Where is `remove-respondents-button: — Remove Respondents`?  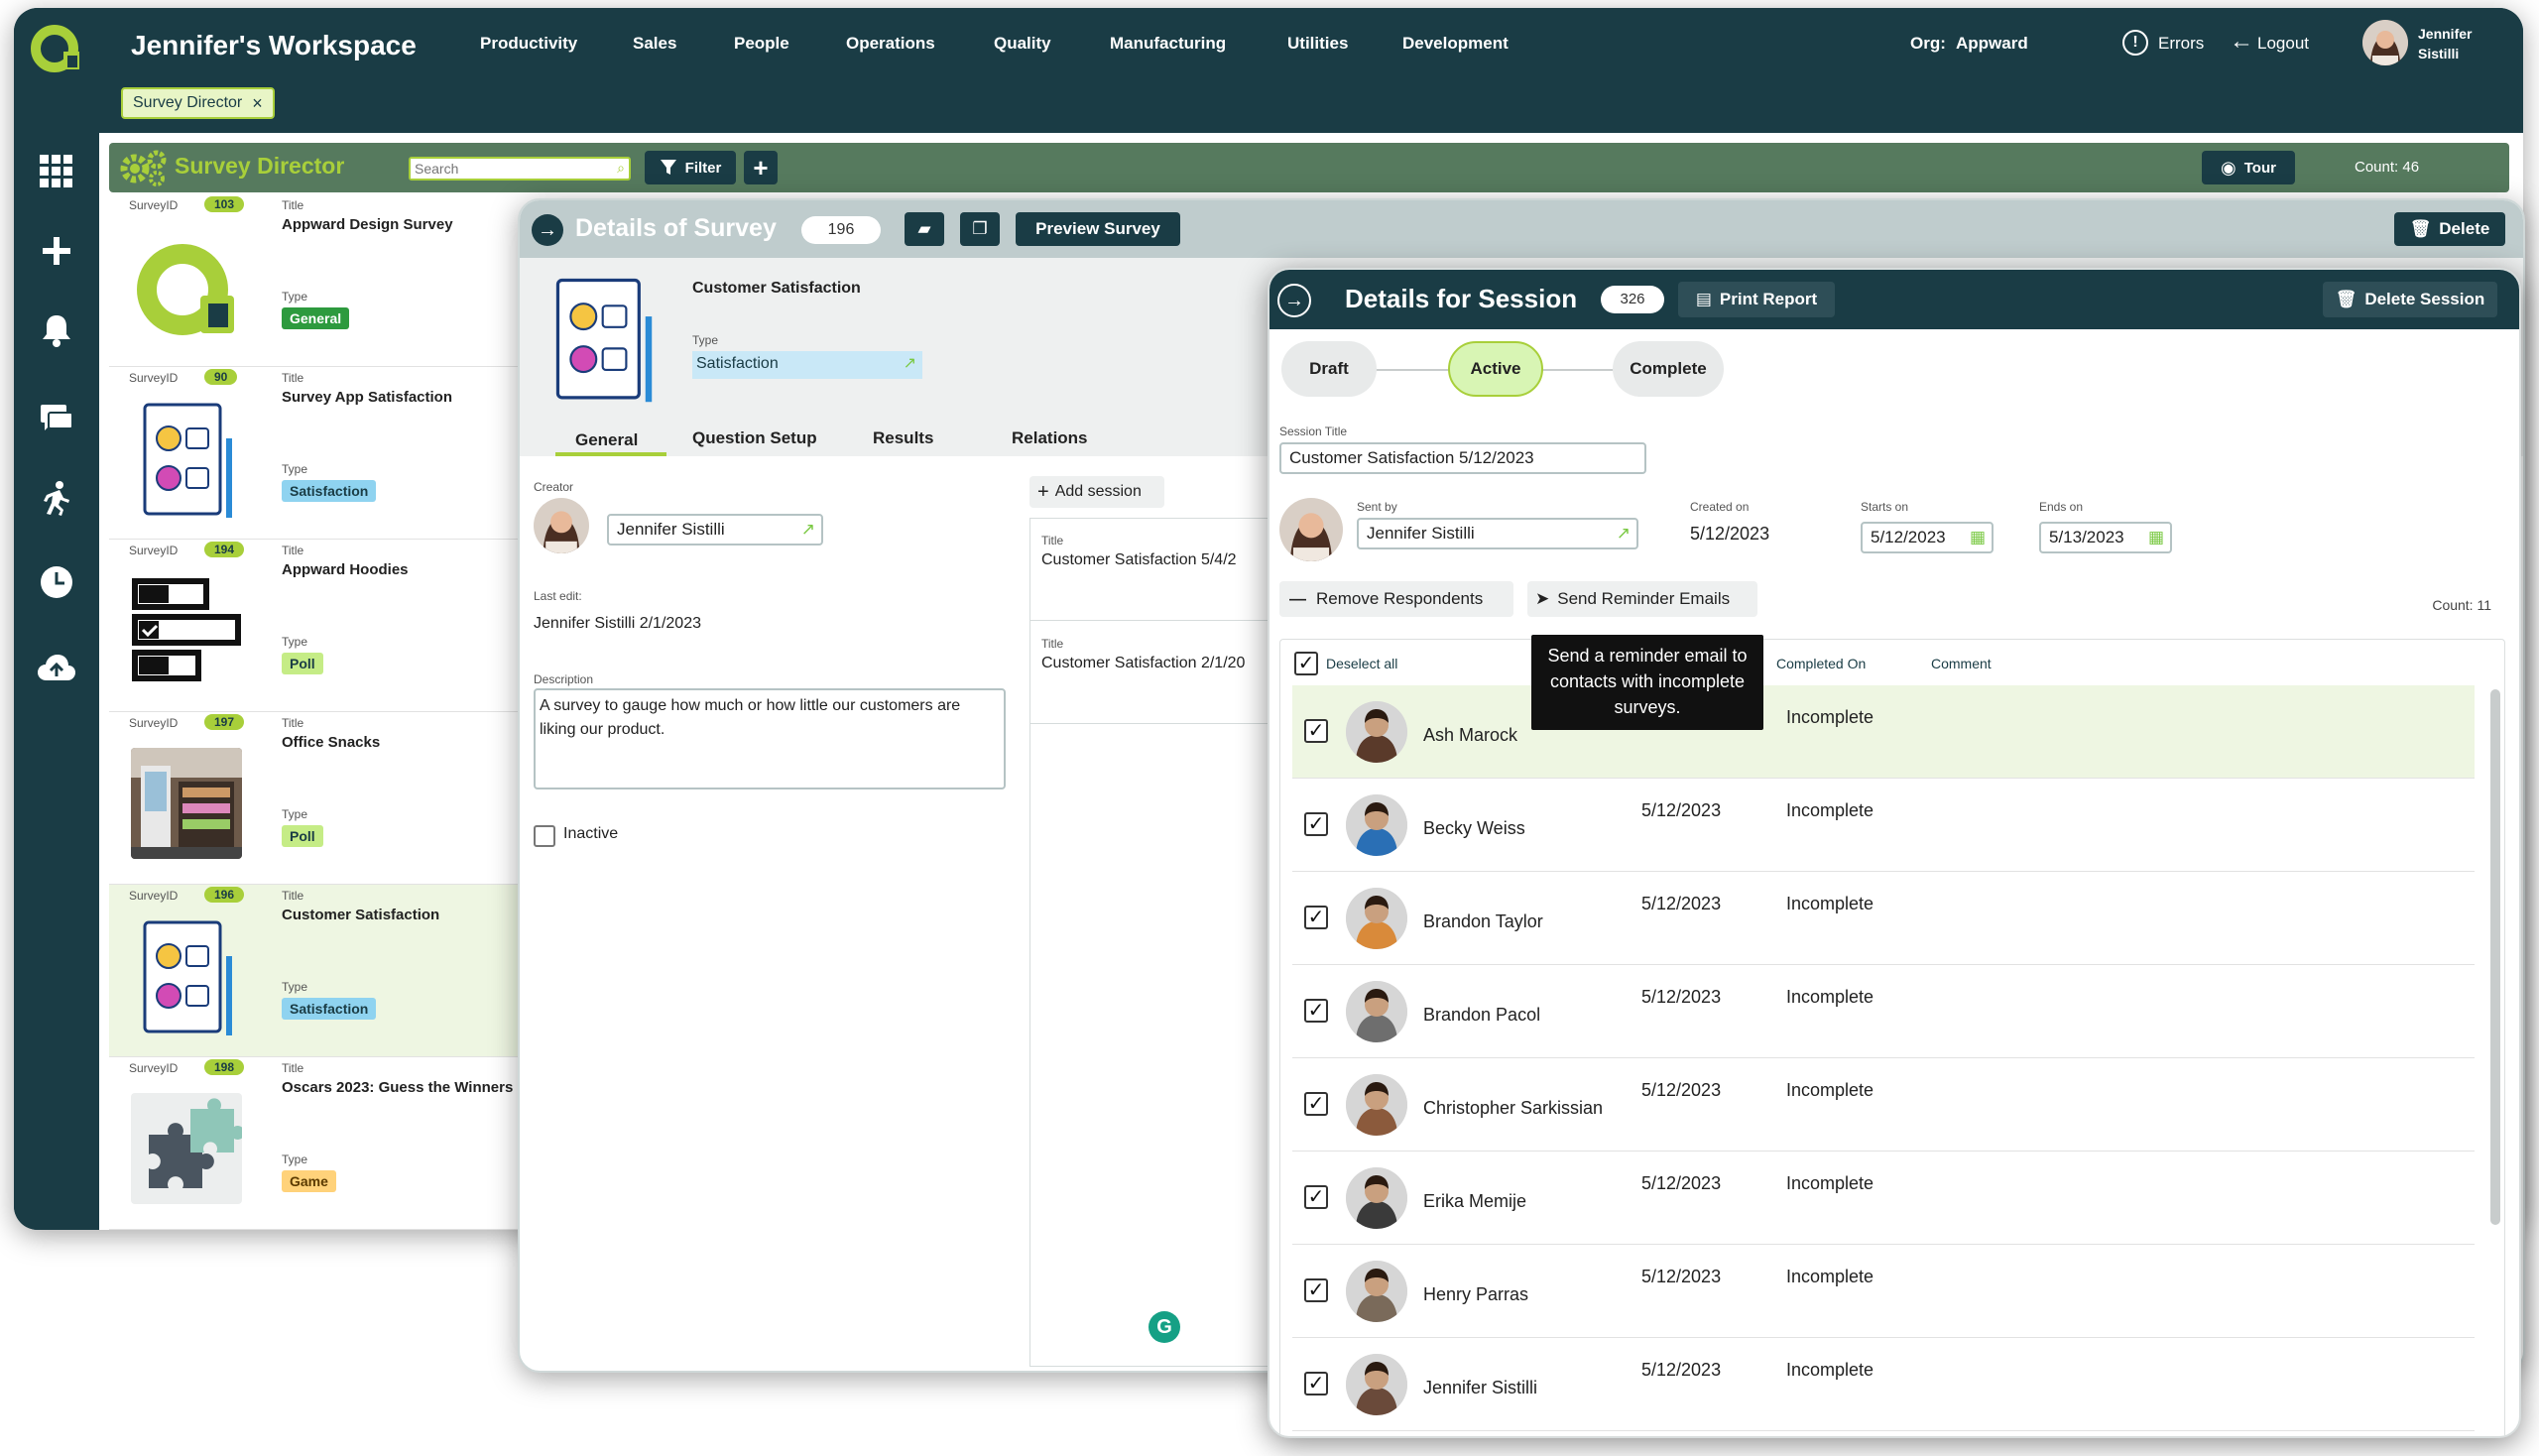
remove-respondents-button: — Remove Respondents is located at coordinates (1396, 599).